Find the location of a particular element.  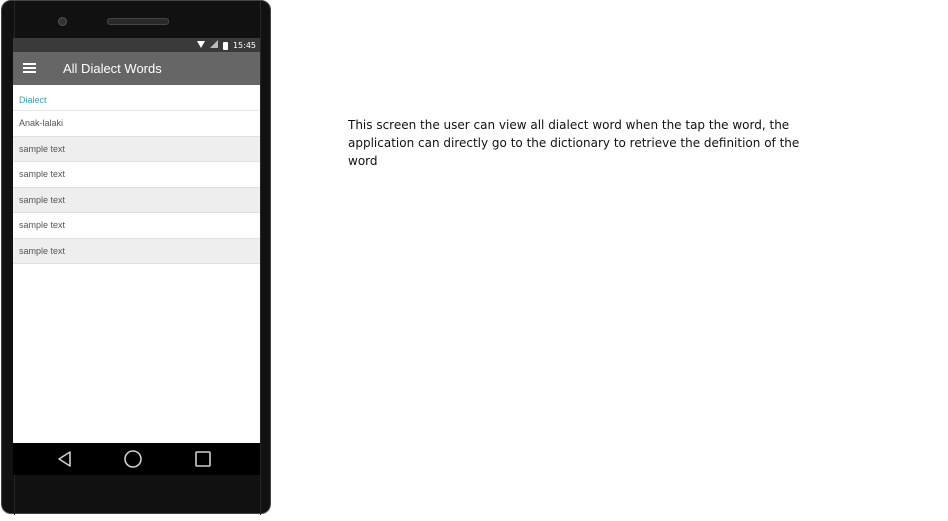

battery-icon is located at coordinates (225, 45).